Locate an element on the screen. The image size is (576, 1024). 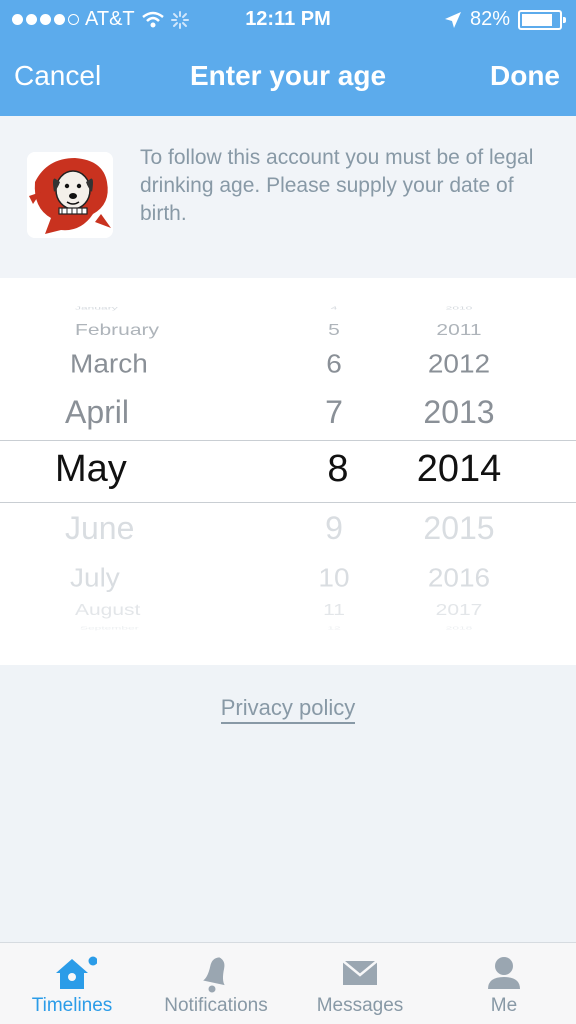
picker-year: 2018 is located at coordinates (459, 628).